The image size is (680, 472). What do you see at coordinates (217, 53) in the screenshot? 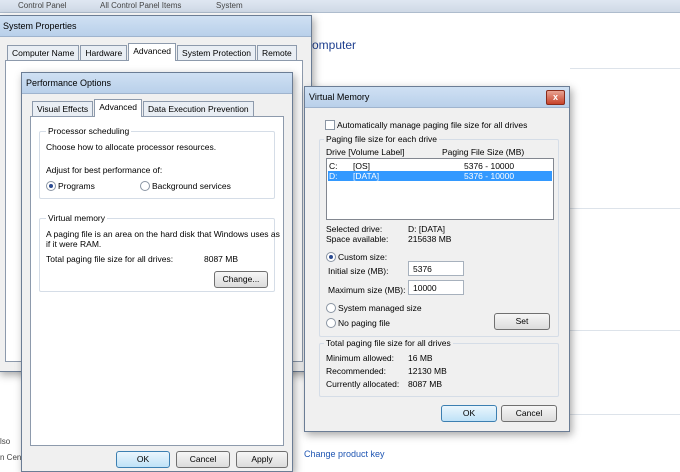
I see `tab-system-protection: System Protection` at bounding box center [217, 53].